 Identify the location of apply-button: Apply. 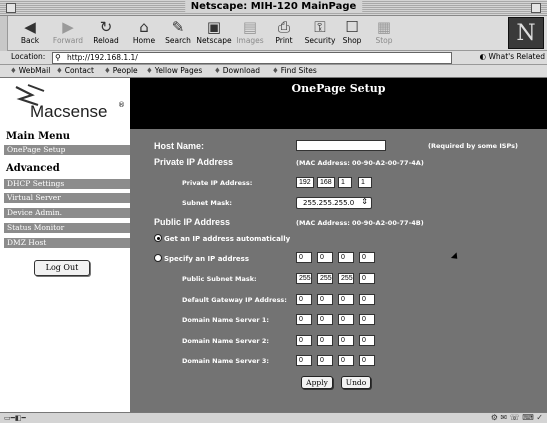
(317, 382).